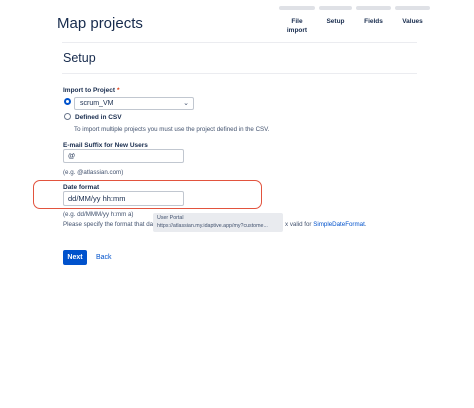 Image resolution: width=474 pixels, height=408 pixels. What do you see at coordinates (67, 101) in the screenshot?
I see `radio-select-project` at bounding box center [67, 101].